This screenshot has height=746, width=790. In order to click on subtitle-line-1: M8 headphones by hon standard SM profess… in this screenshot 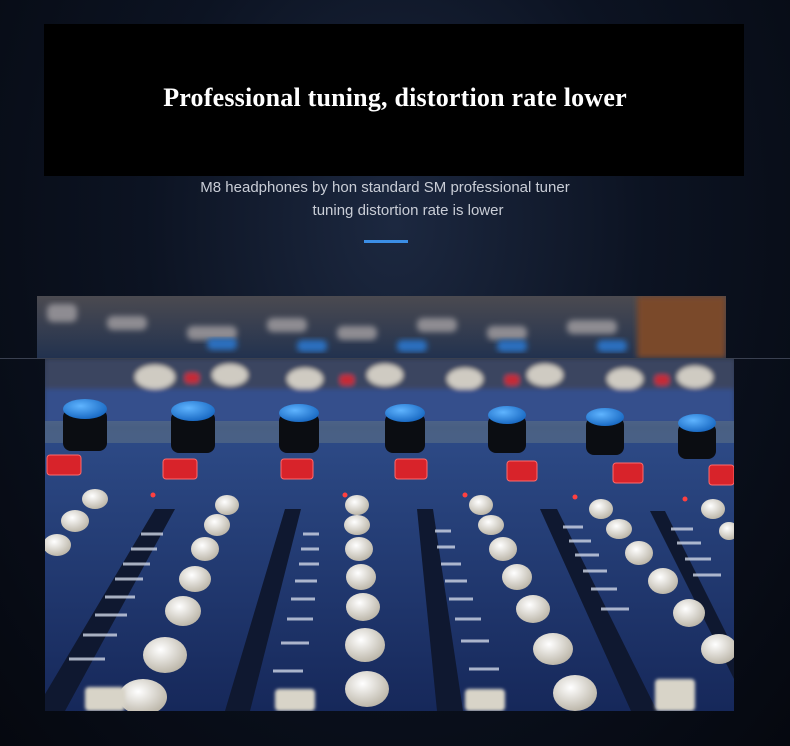, I will do `click(385, 187)`.